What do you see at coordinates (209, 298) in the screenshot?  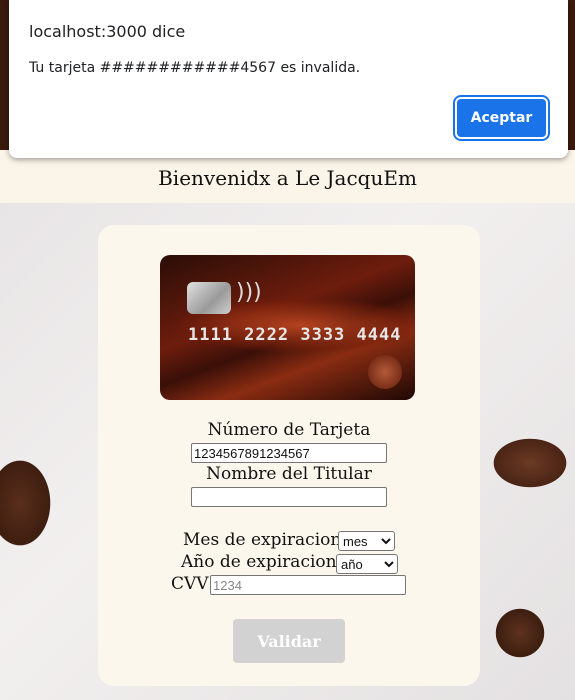 I see `card-chip-icon` at bounding box center [209, 298].